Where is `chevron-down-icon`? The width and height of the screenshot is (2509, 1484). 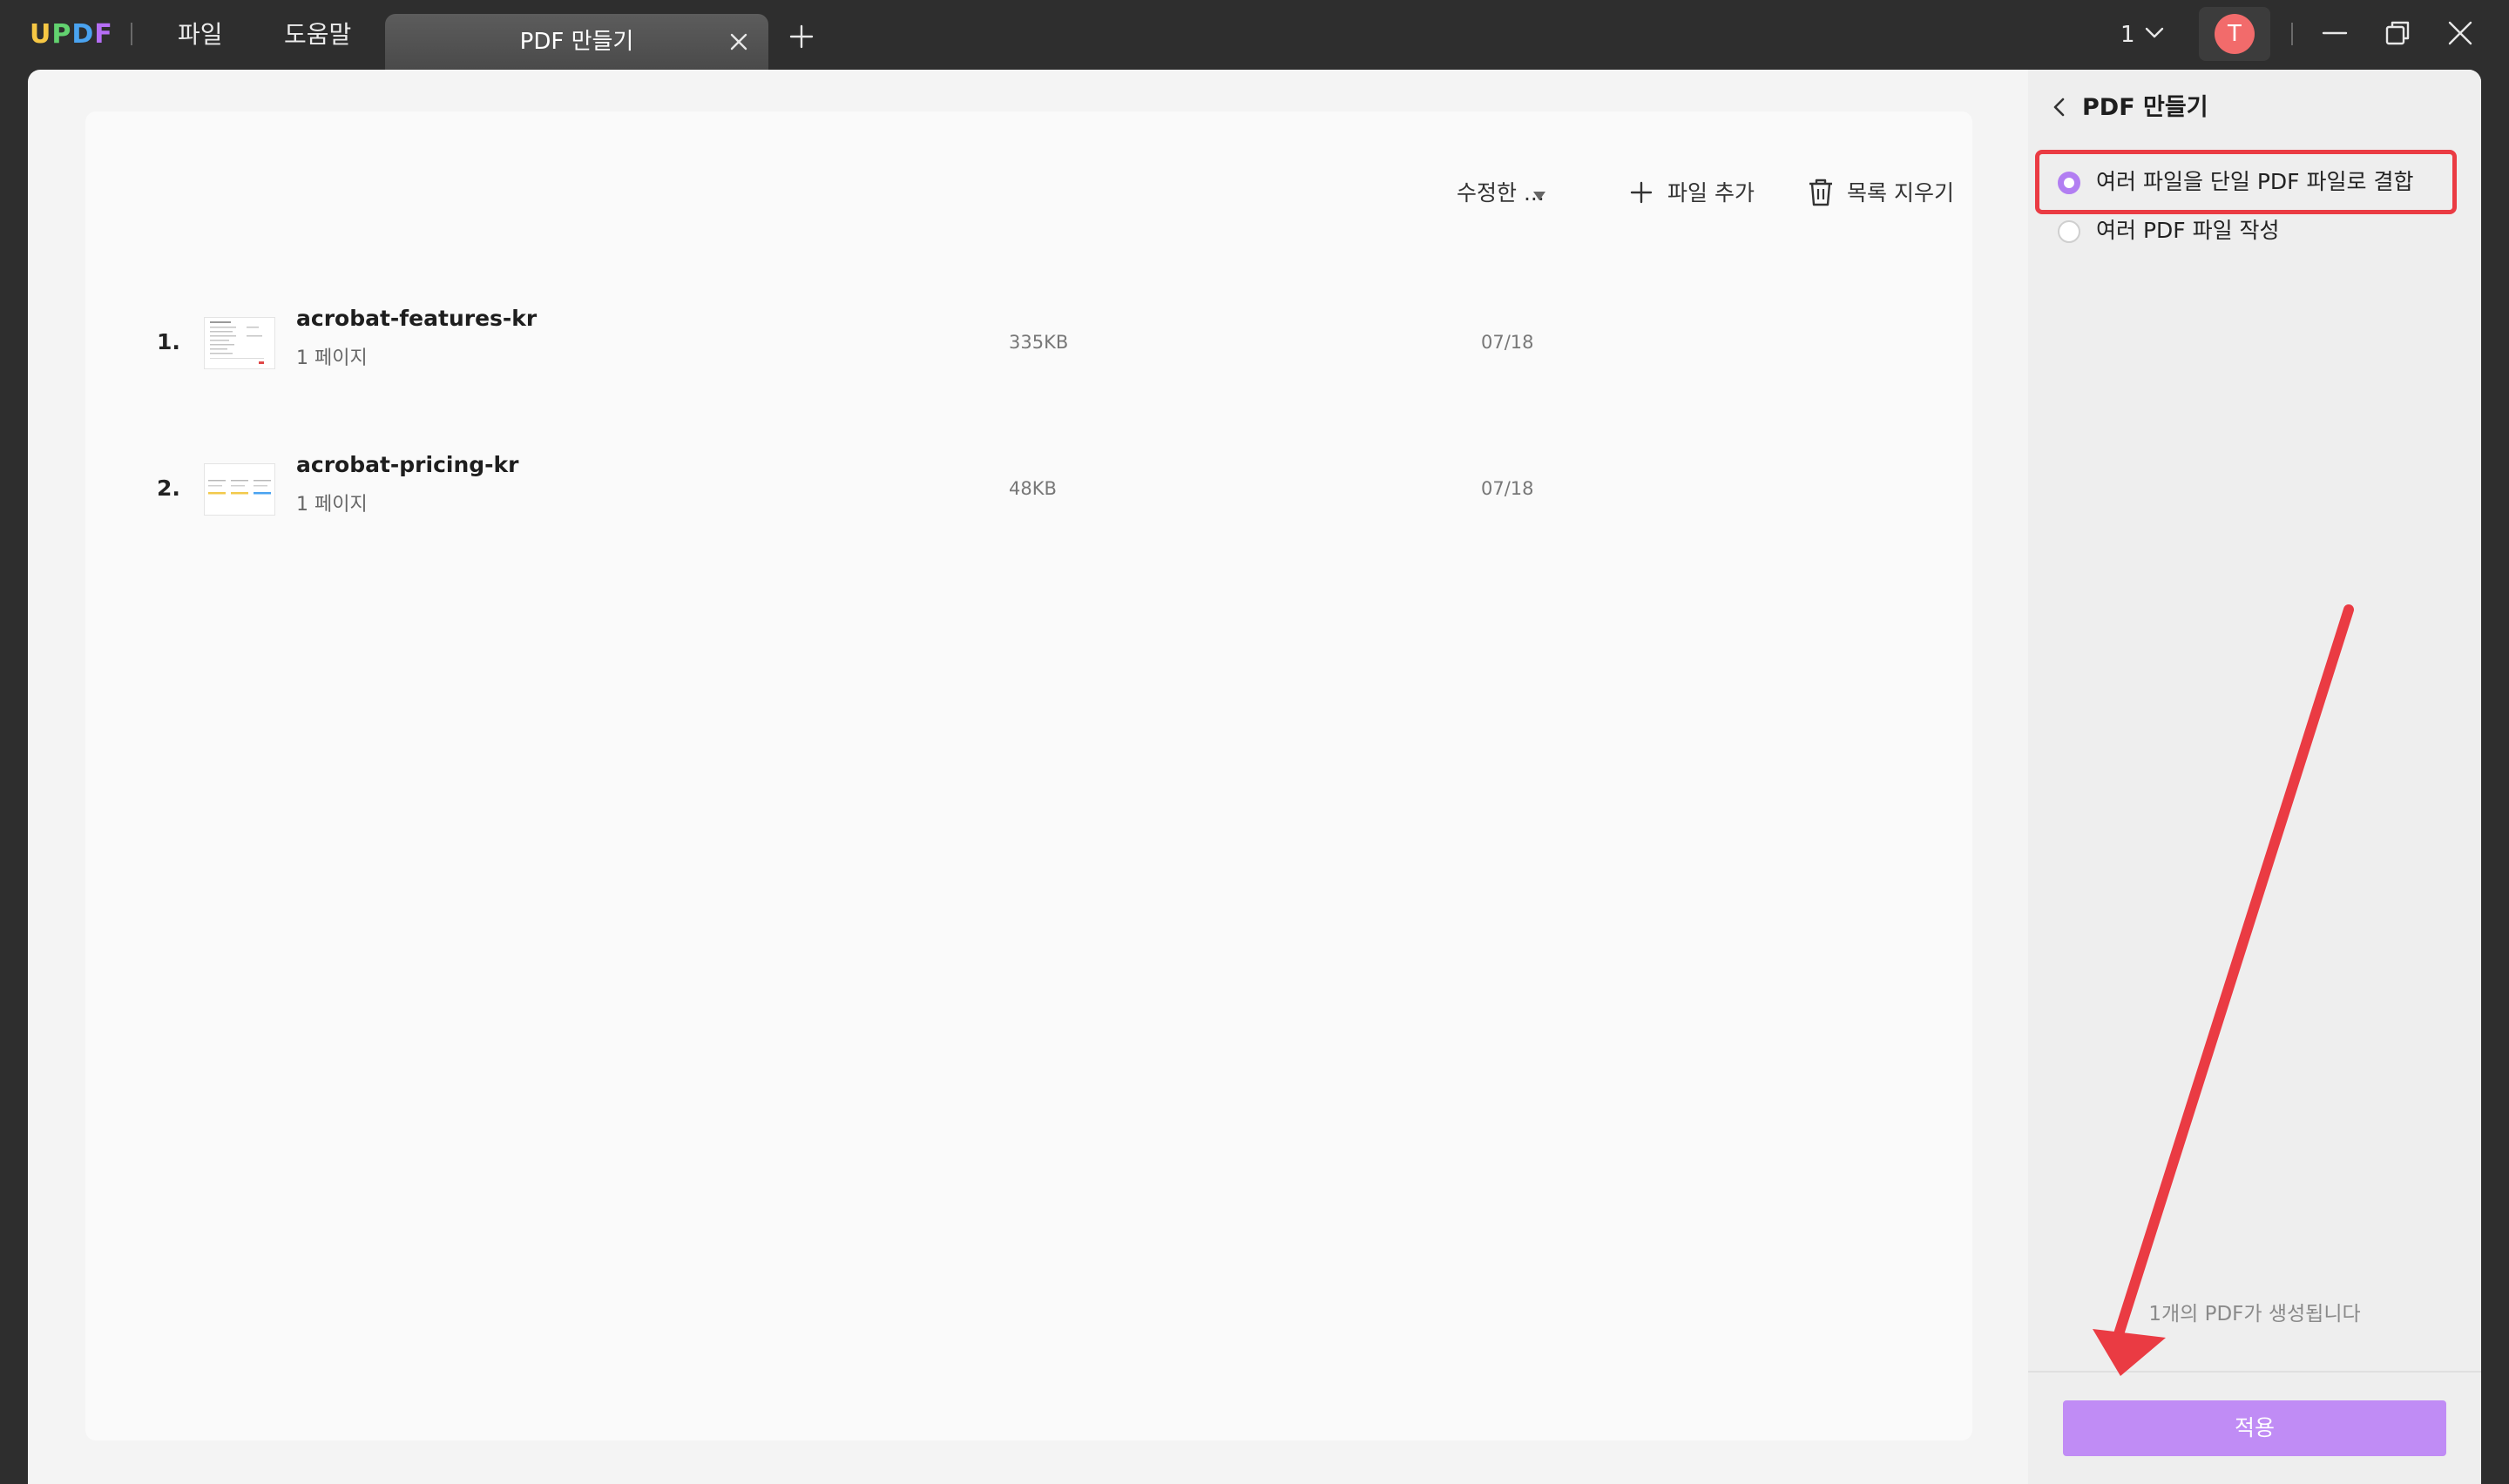
chevron-down-icon is located at coordinates (2154, 33).